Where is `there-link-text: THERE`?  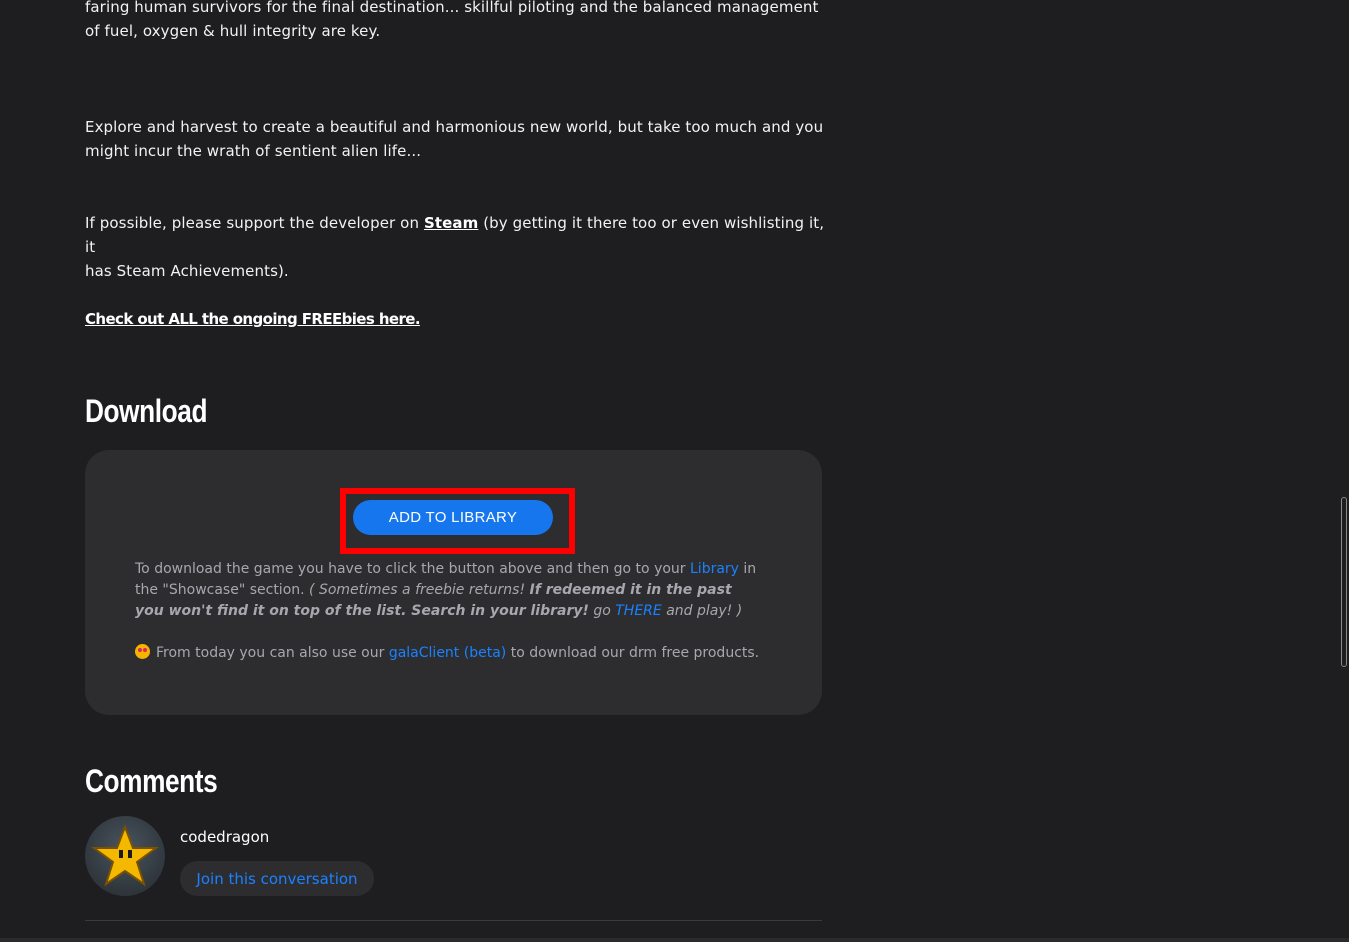
there-link-text: THERE is located at coordinates (638, 611).